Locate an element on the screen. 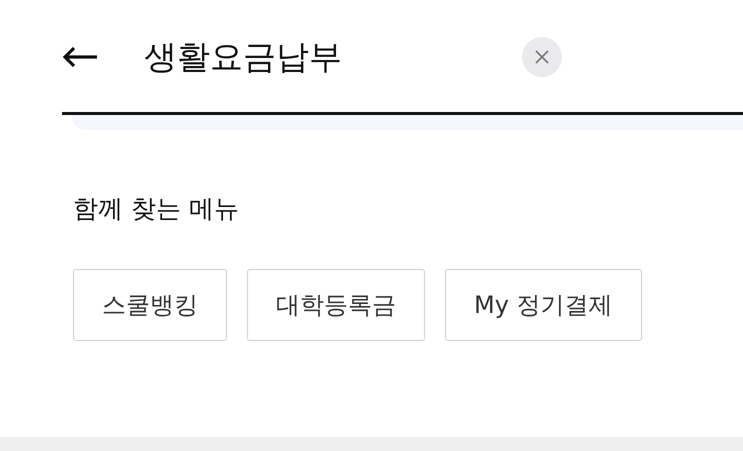 This screenshot has height=451, width=743. clear-button is located at coordinates (542, 57).